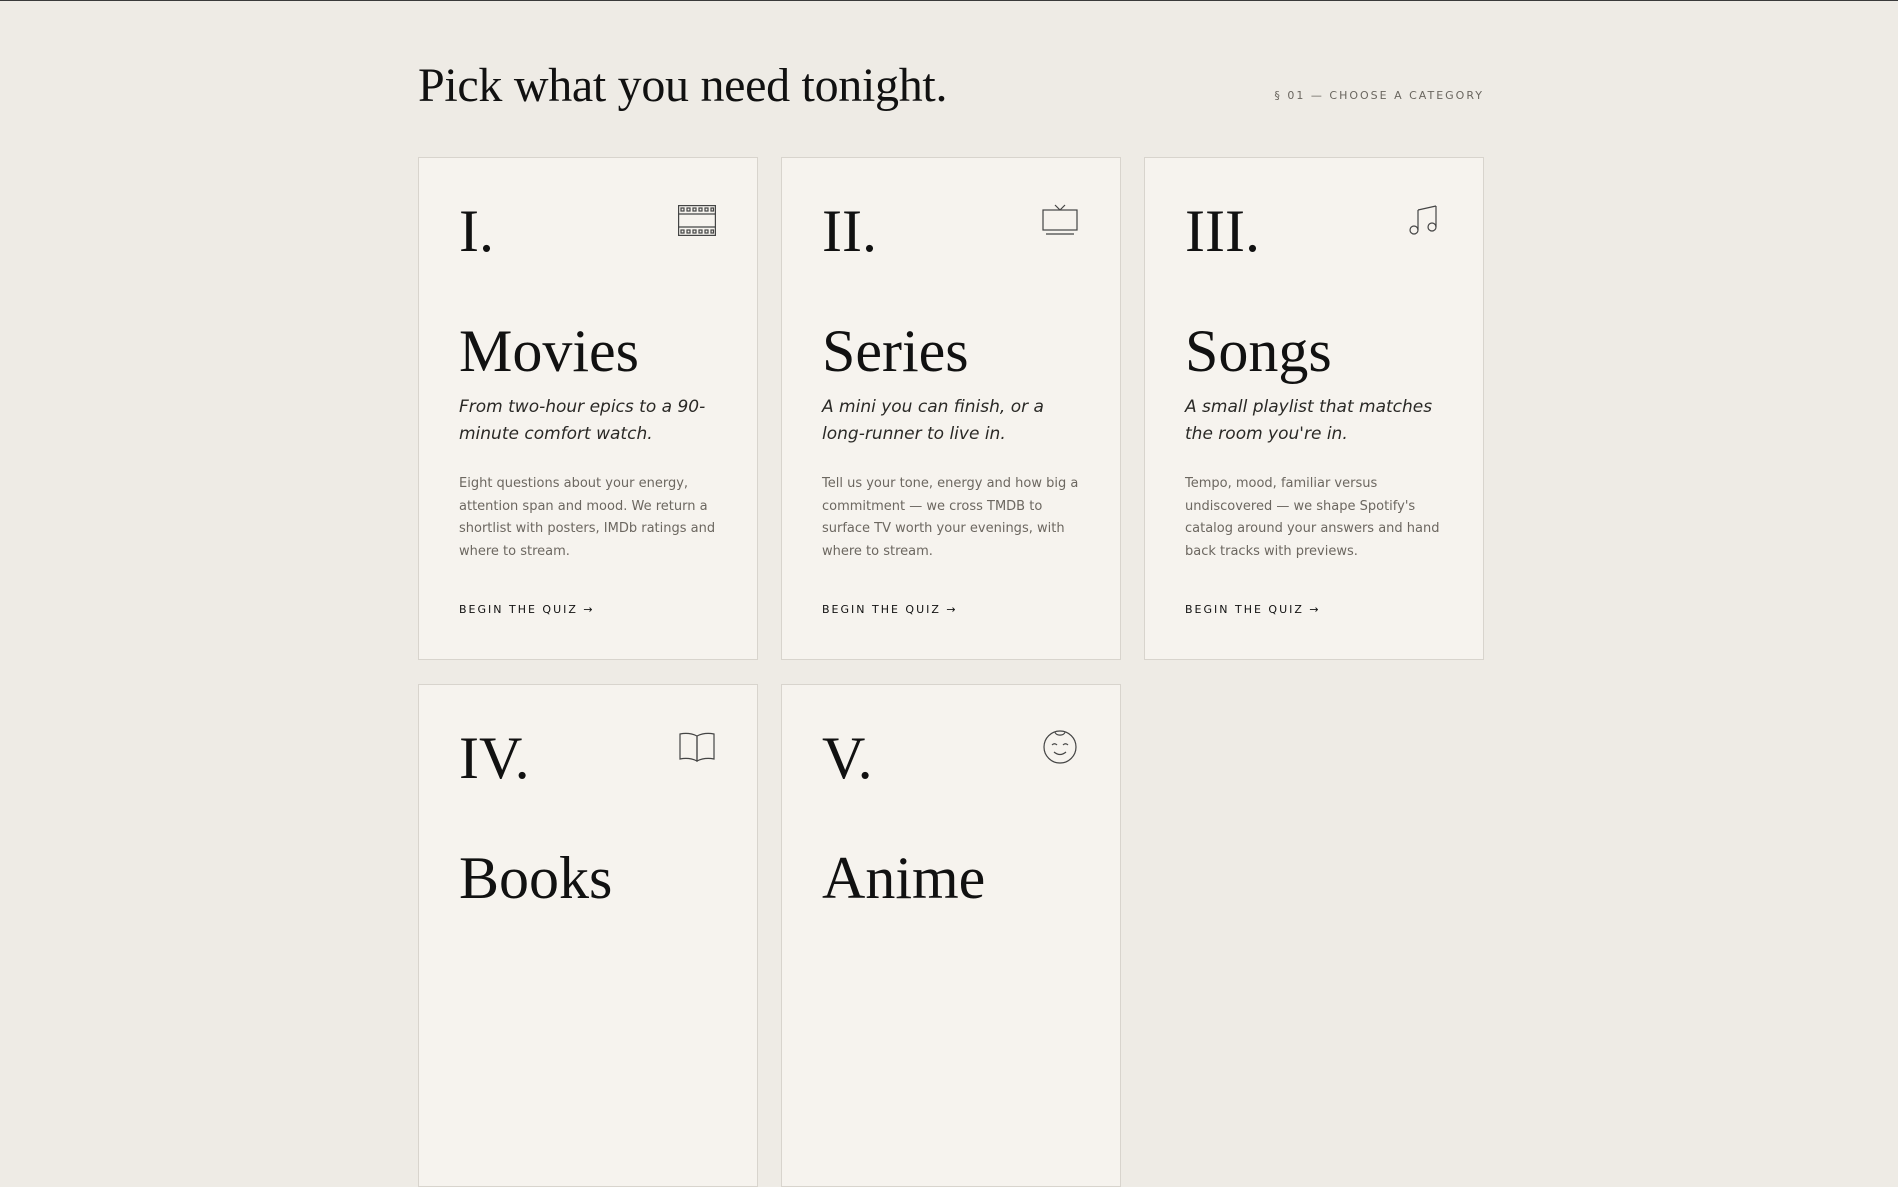  I want to click on card-numeral: I., so click(476, 231).